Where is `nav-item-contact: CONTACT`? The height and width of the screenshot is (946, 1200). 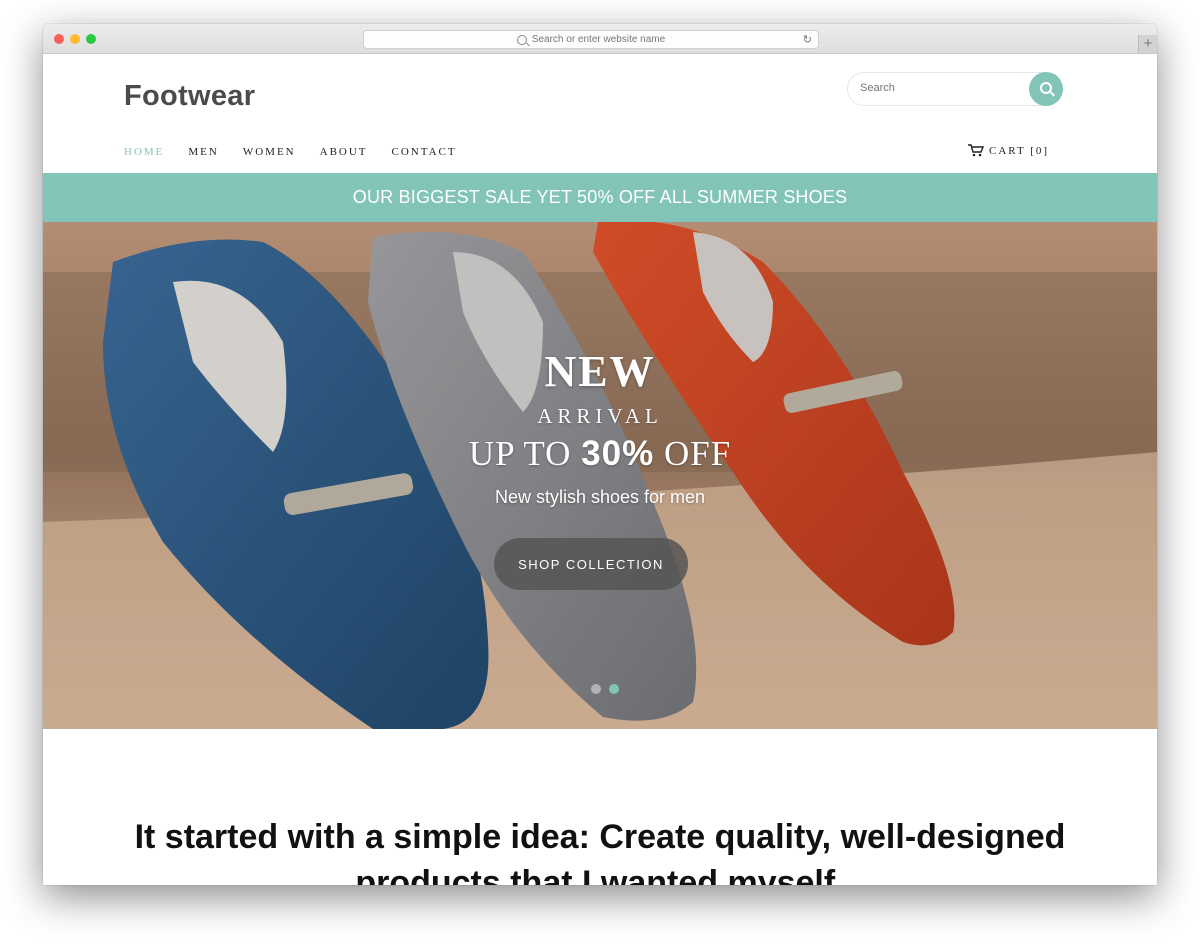
nav-item-contact: CONTACT is located at coordinates (424, 152).